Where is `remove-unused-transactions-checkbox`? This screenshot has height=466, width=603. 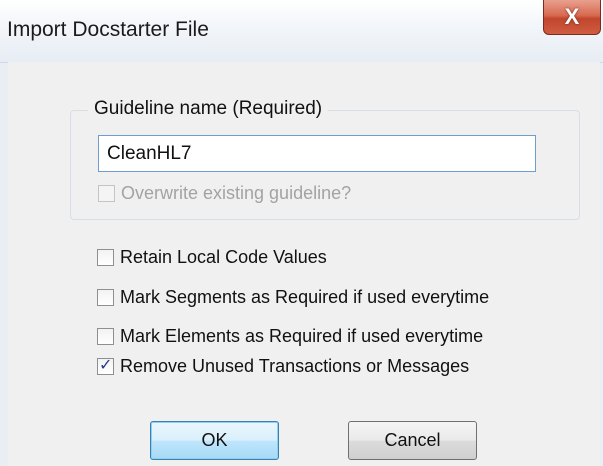
remove-unused-transactions-checkbox is located at coordinates (105, 365).